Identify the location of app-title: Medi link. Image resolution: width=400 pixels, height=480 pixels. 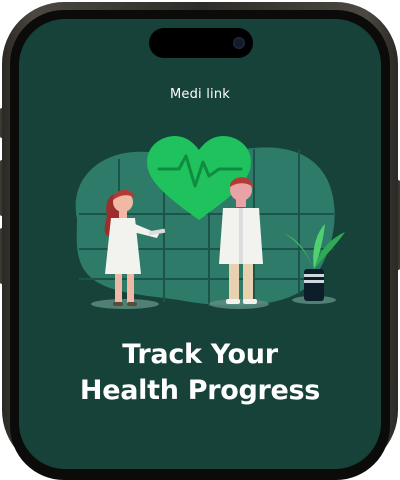
(199, 94).